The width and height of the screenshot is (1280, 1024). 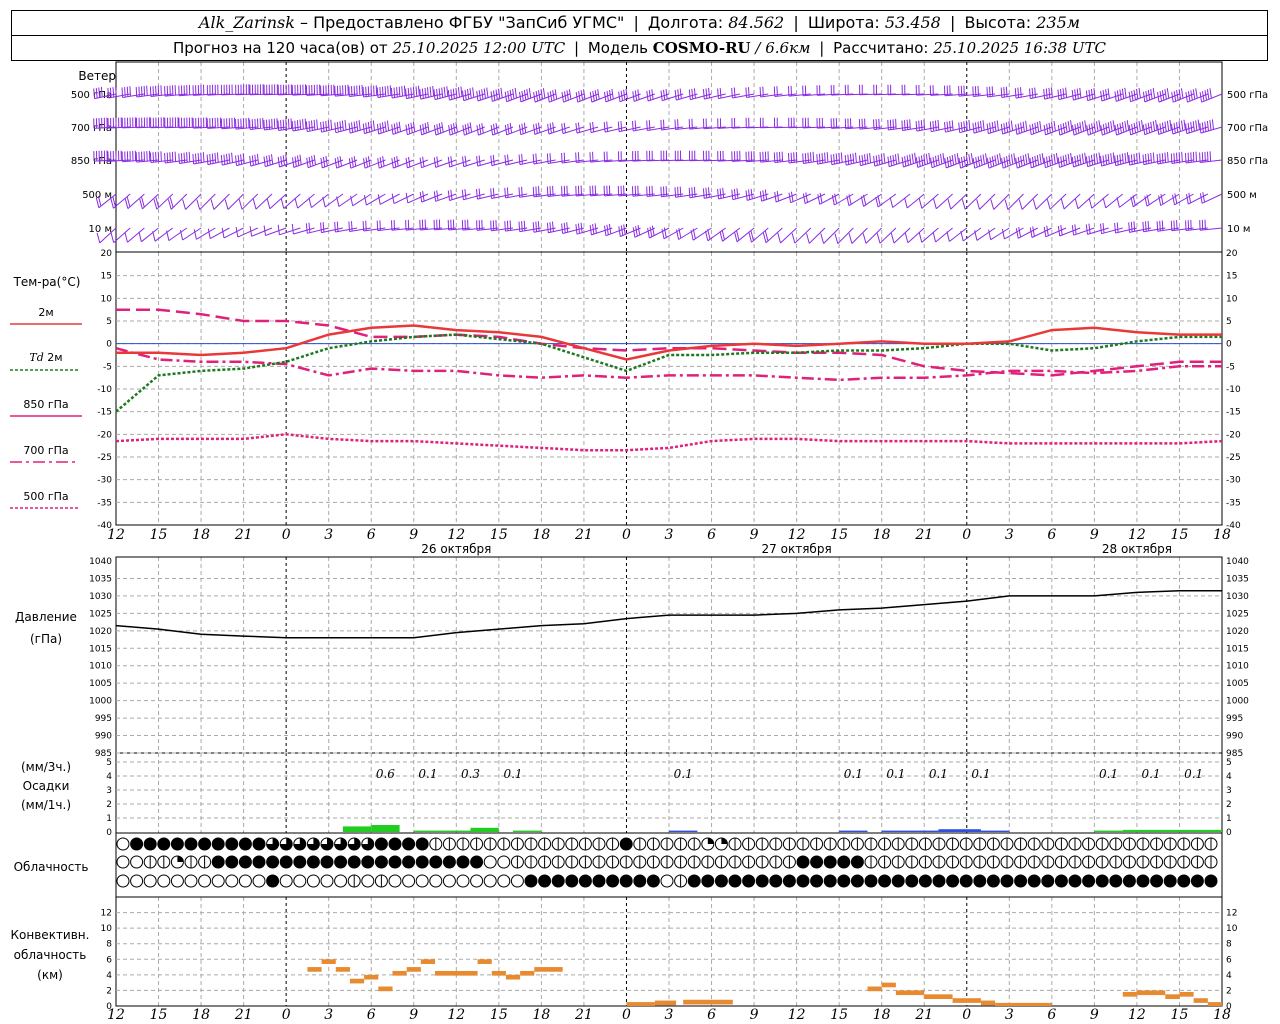 What do you see at coordinates (100, 229) in the screenshot?
I see `wind-level-label: 10 м` at bounding box center [100, 229].